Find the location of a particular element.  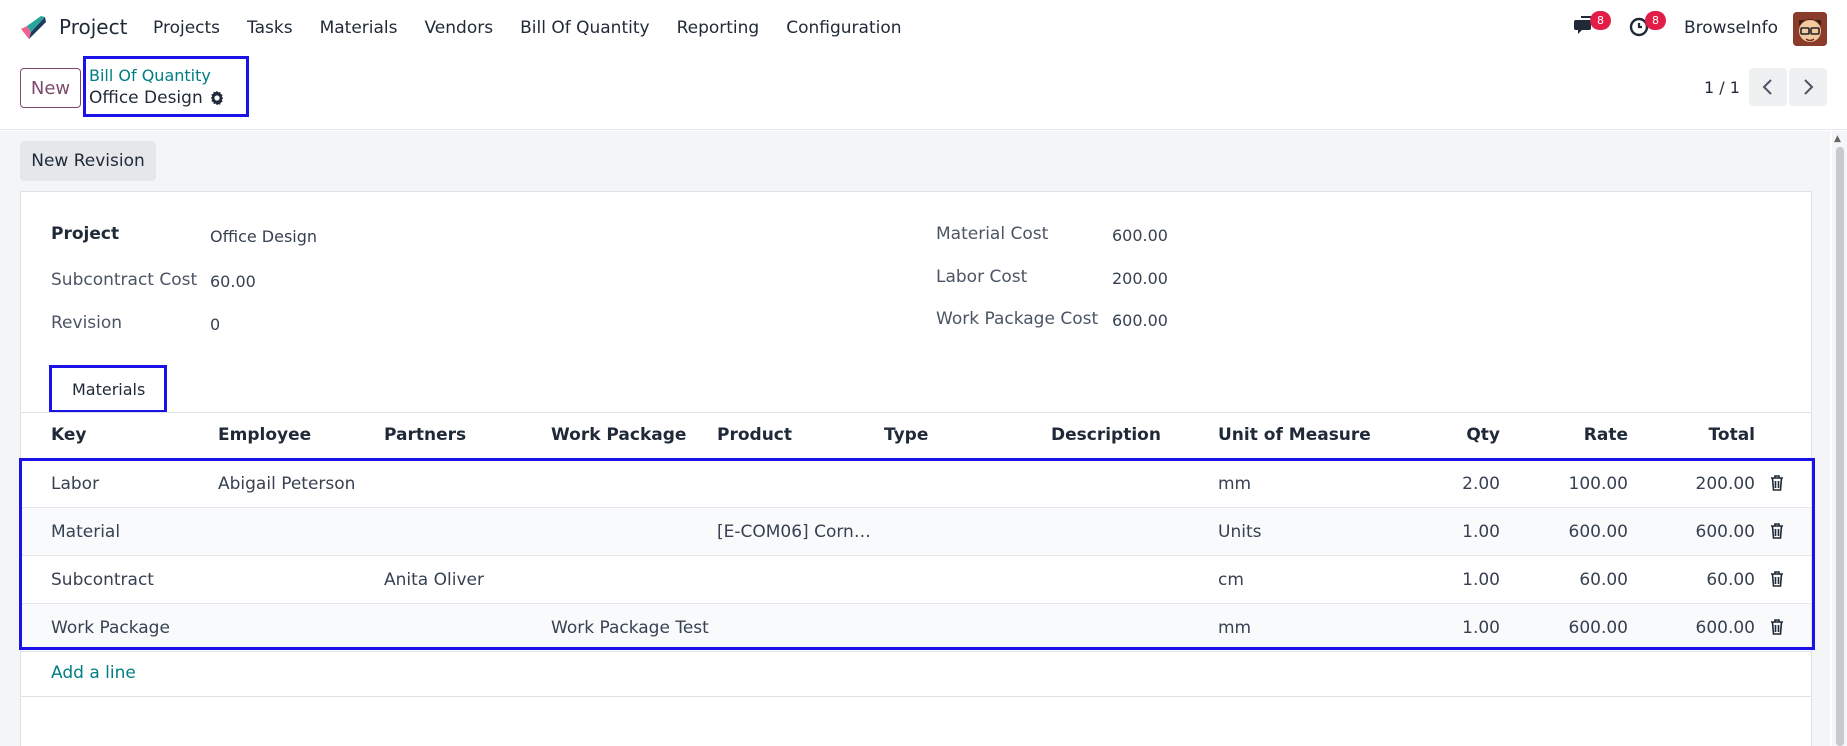

labor-cost-field: 200.00 is located at coordinates (1140, 278).